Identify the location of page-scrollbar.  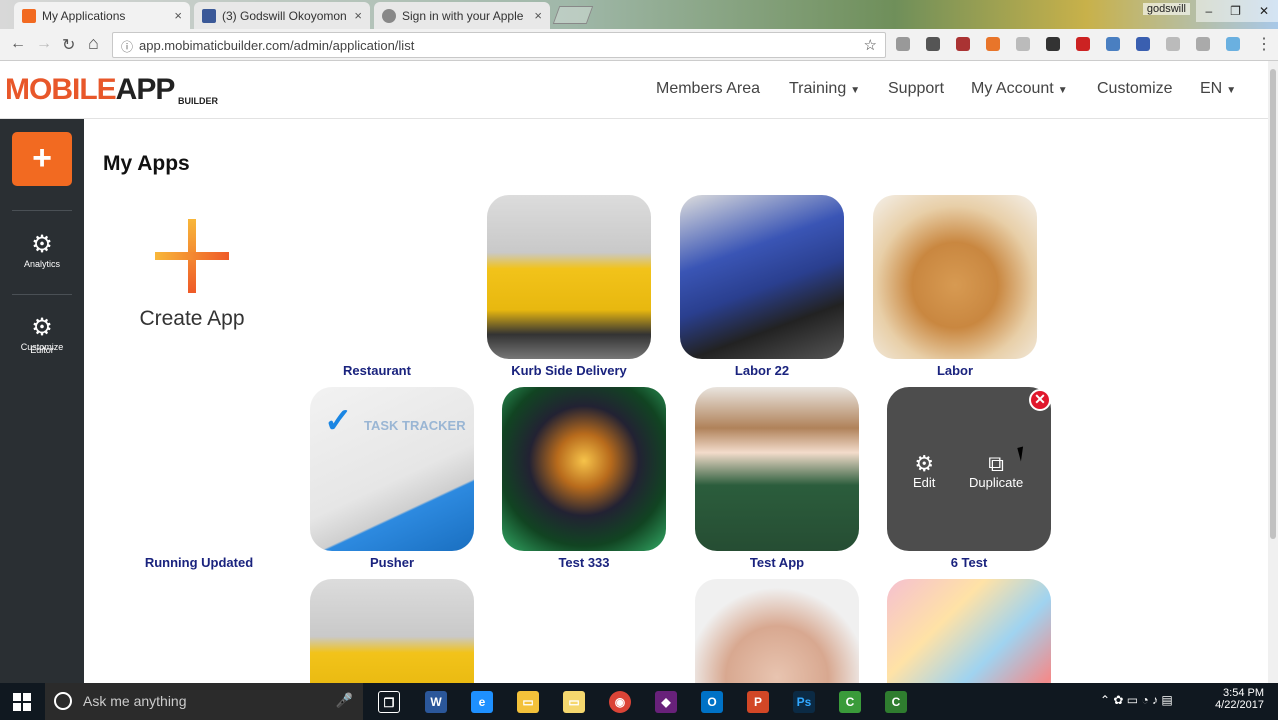
(1273, 372).